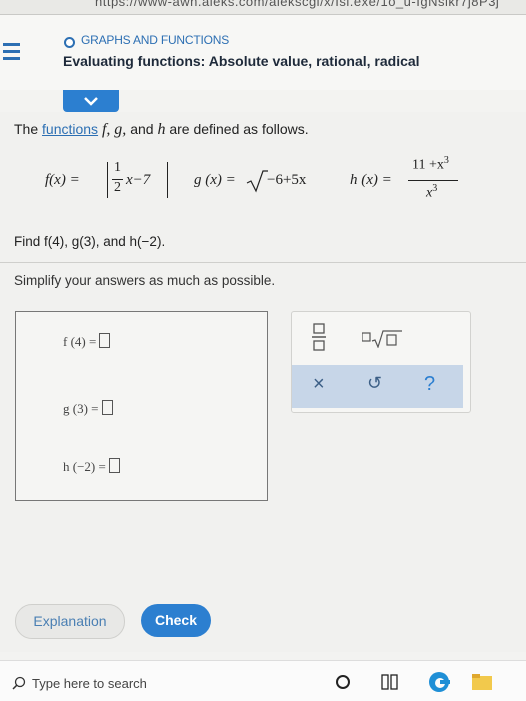  Describe the element at coordinates (263, 680) in the screenshot. I see `windows-taskbar: Type here to search` at that location.